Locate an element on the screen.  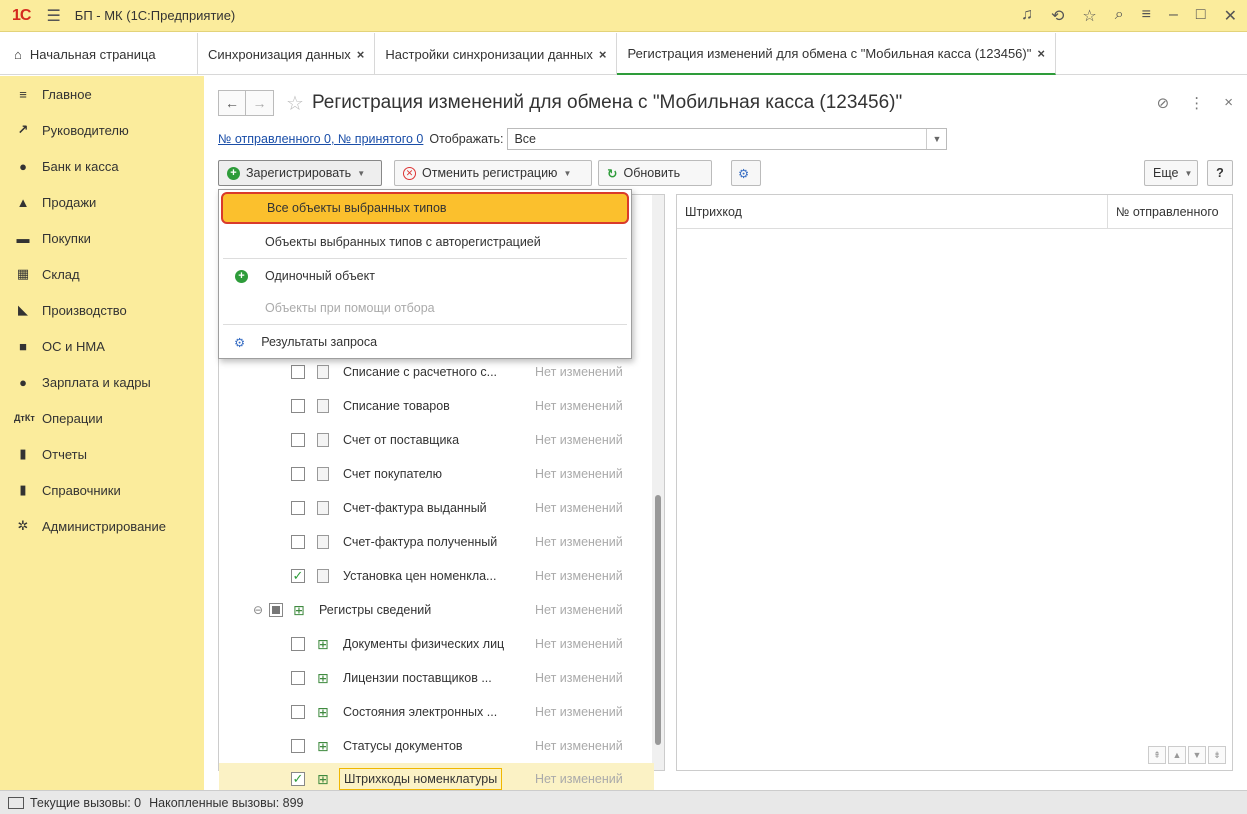
display-select-value: Все is located at coordinates (525, 139).